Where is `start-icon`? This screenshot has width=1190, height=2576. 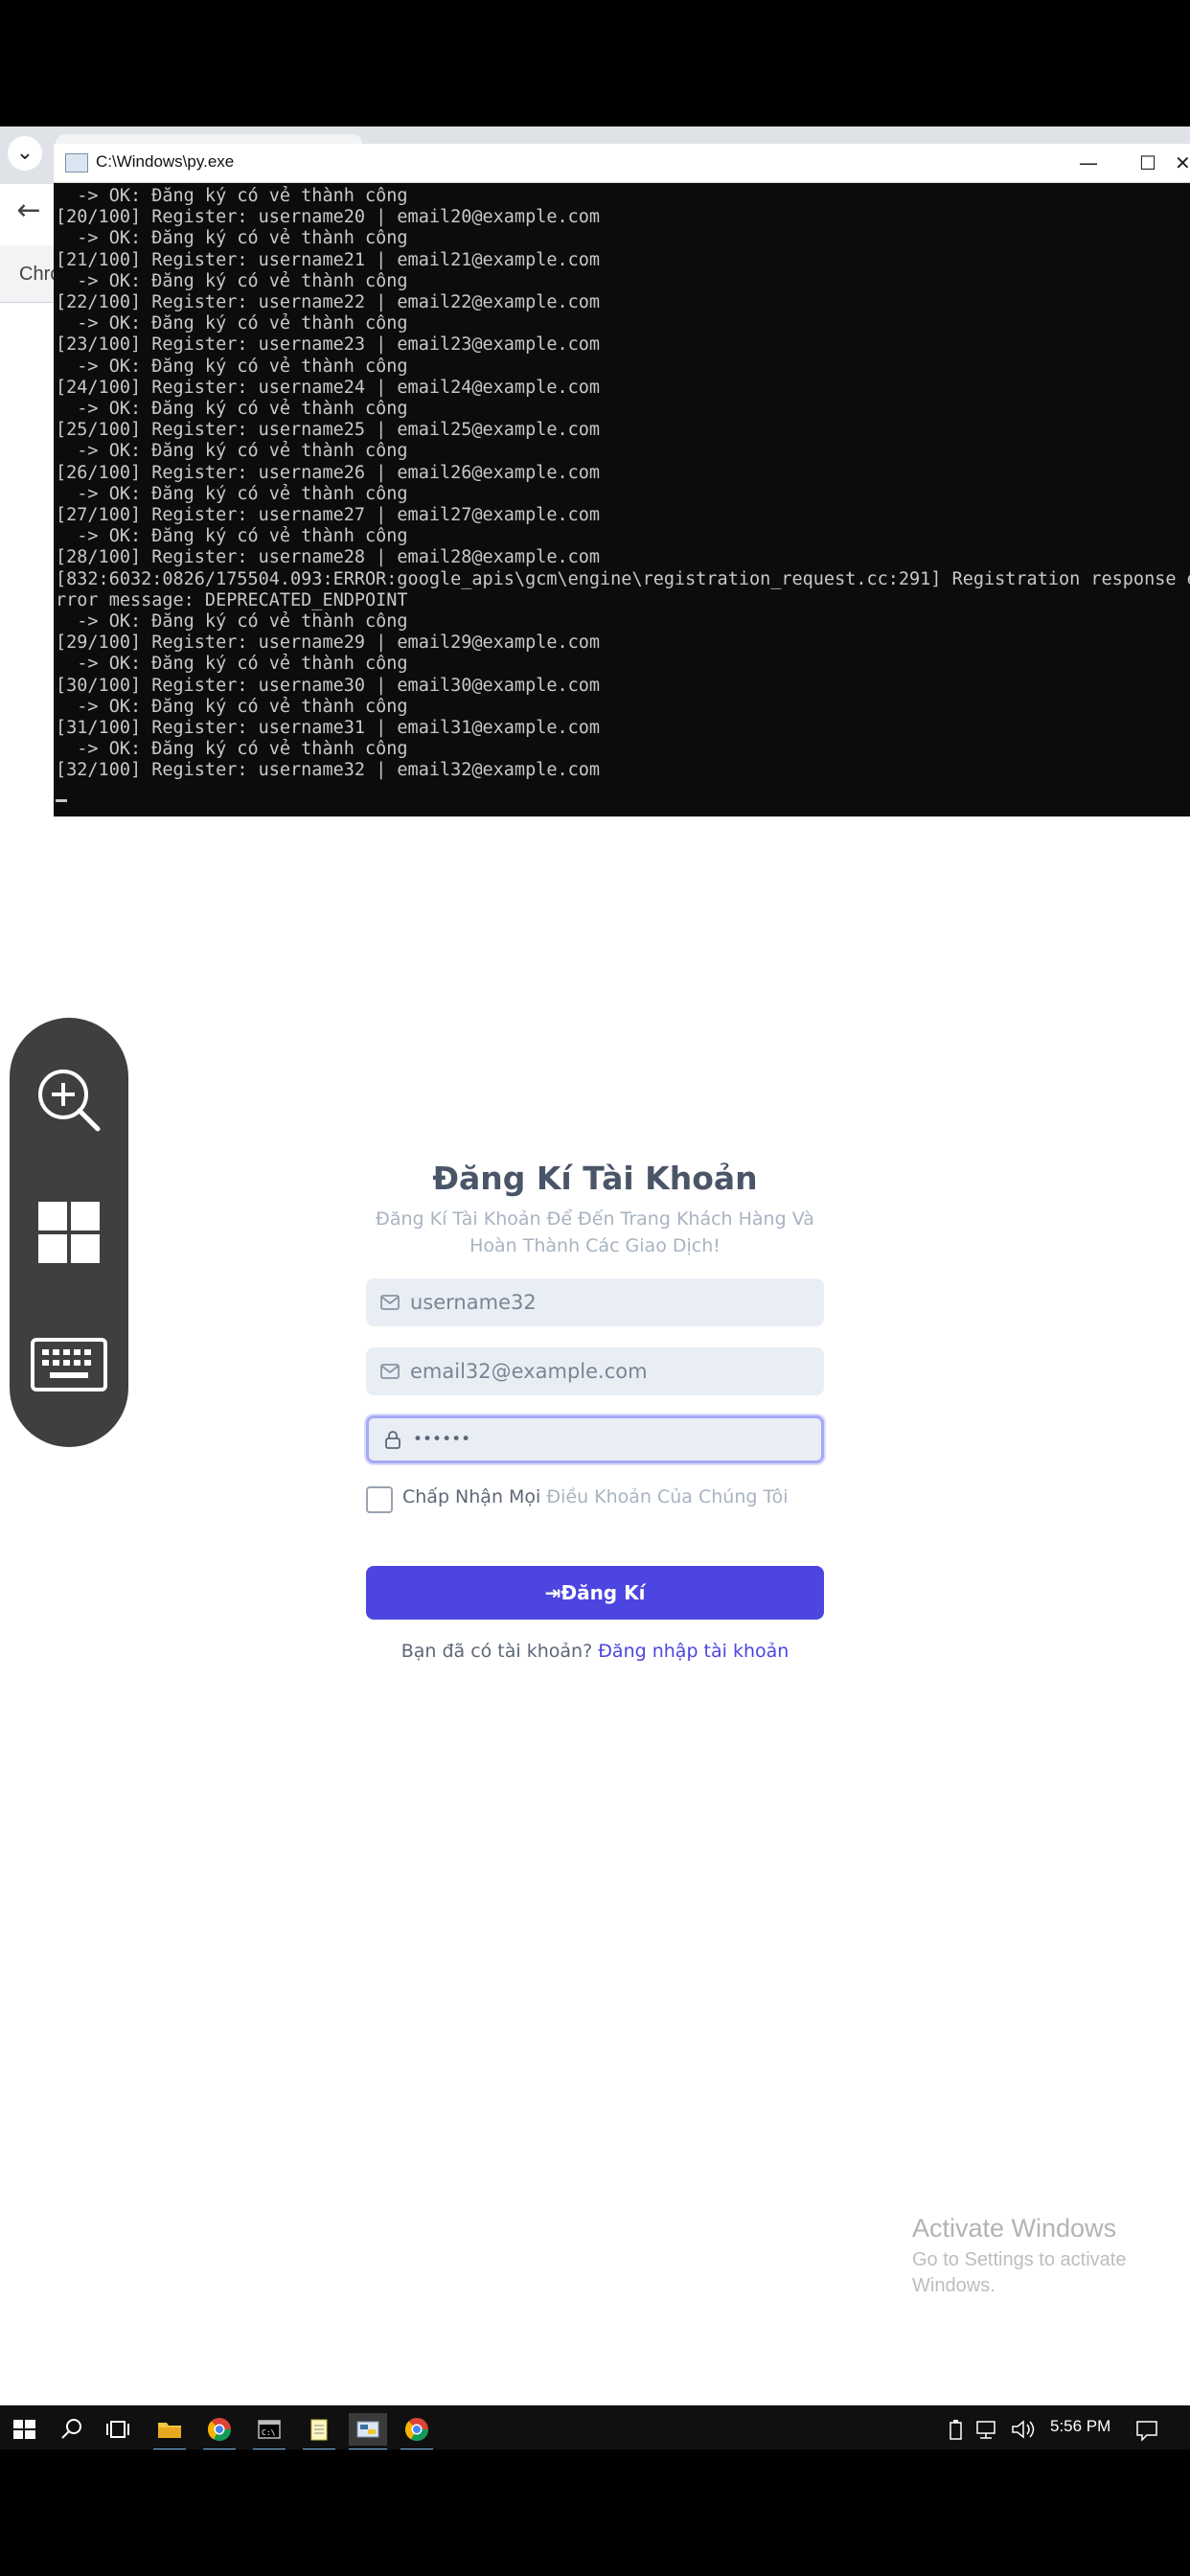
start-icon is located at coordinates (24, 2429).